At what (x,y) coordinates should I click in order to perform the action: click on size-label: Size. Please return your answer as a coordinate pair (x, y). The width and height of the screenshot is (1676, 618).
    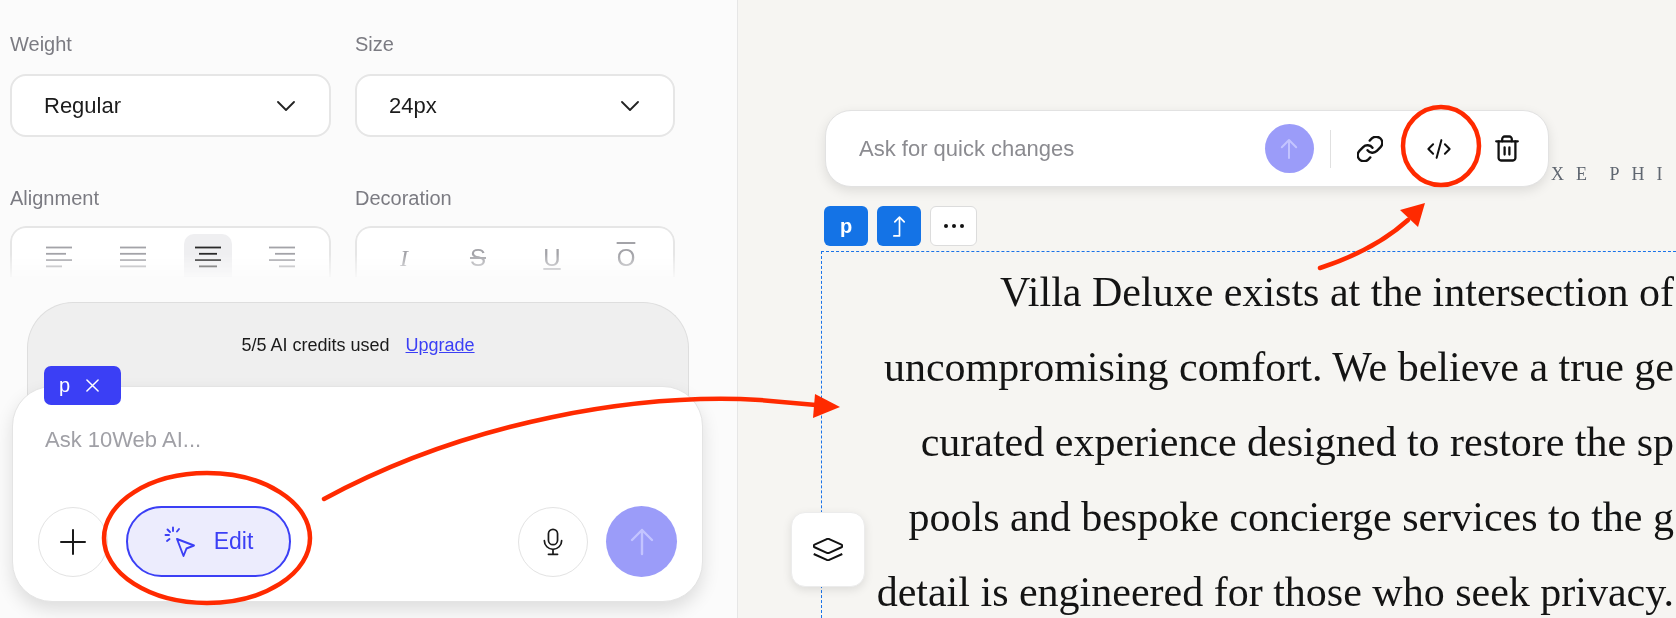
    Looking at the image, I should click on (374, 44).